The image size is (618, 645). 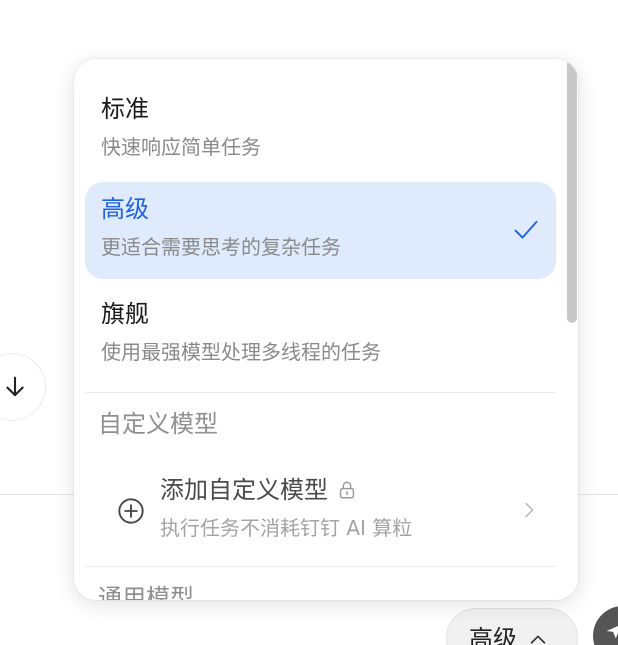 What do you see at coordinates (526, 229) in the screenshot?
I see `check-icon` at bounding box center [526, 229].